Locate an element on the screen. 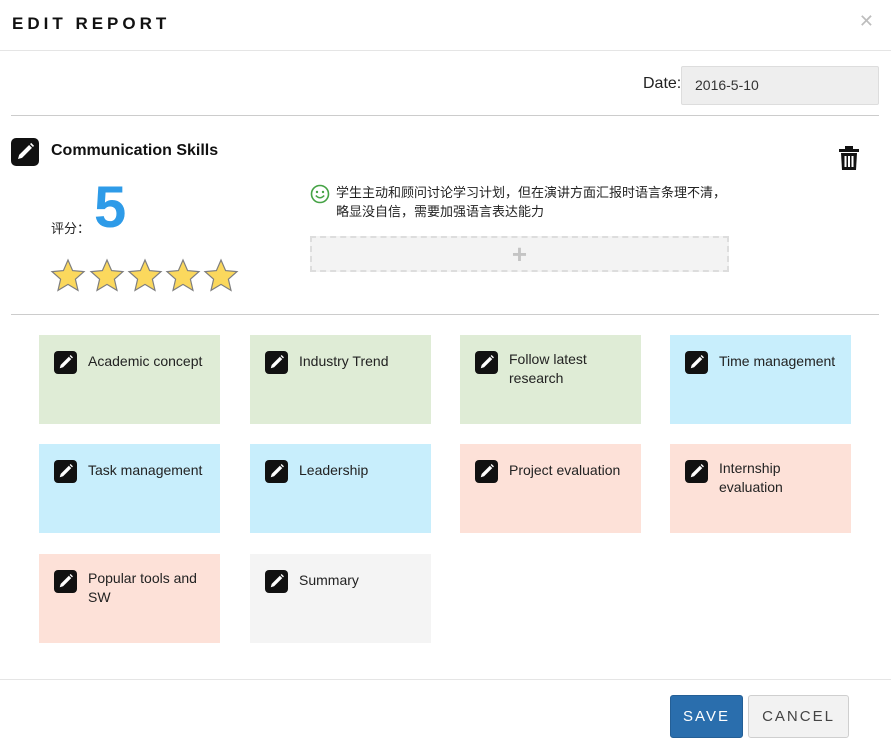 The height and width of the screenshot is (750, 891). category-label: Popular tools and SW is located at coordinates (142, 587).